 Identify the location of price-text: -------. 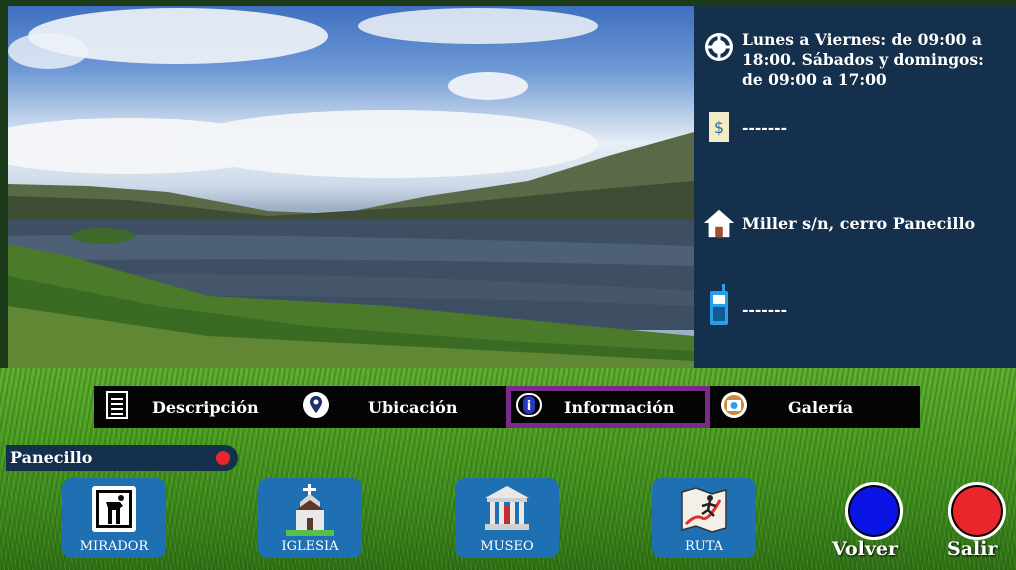
(765, 127).